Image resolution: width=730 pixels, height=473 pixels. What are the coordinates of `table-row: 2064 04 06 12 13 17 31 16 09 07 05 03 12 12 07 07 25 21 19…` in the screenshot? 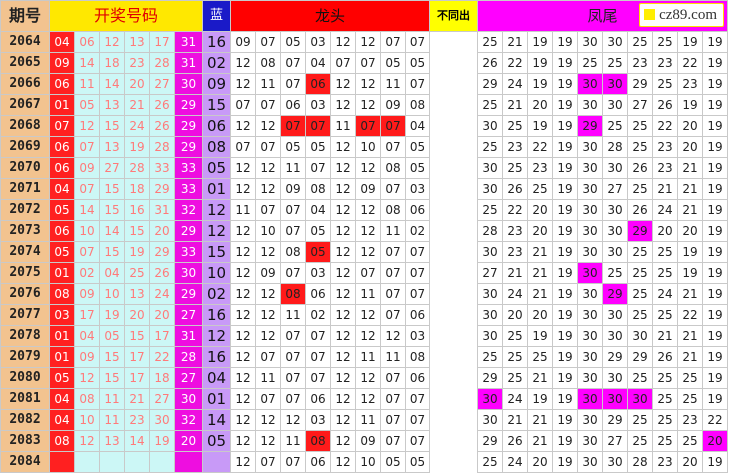 It's located at (364, 42).